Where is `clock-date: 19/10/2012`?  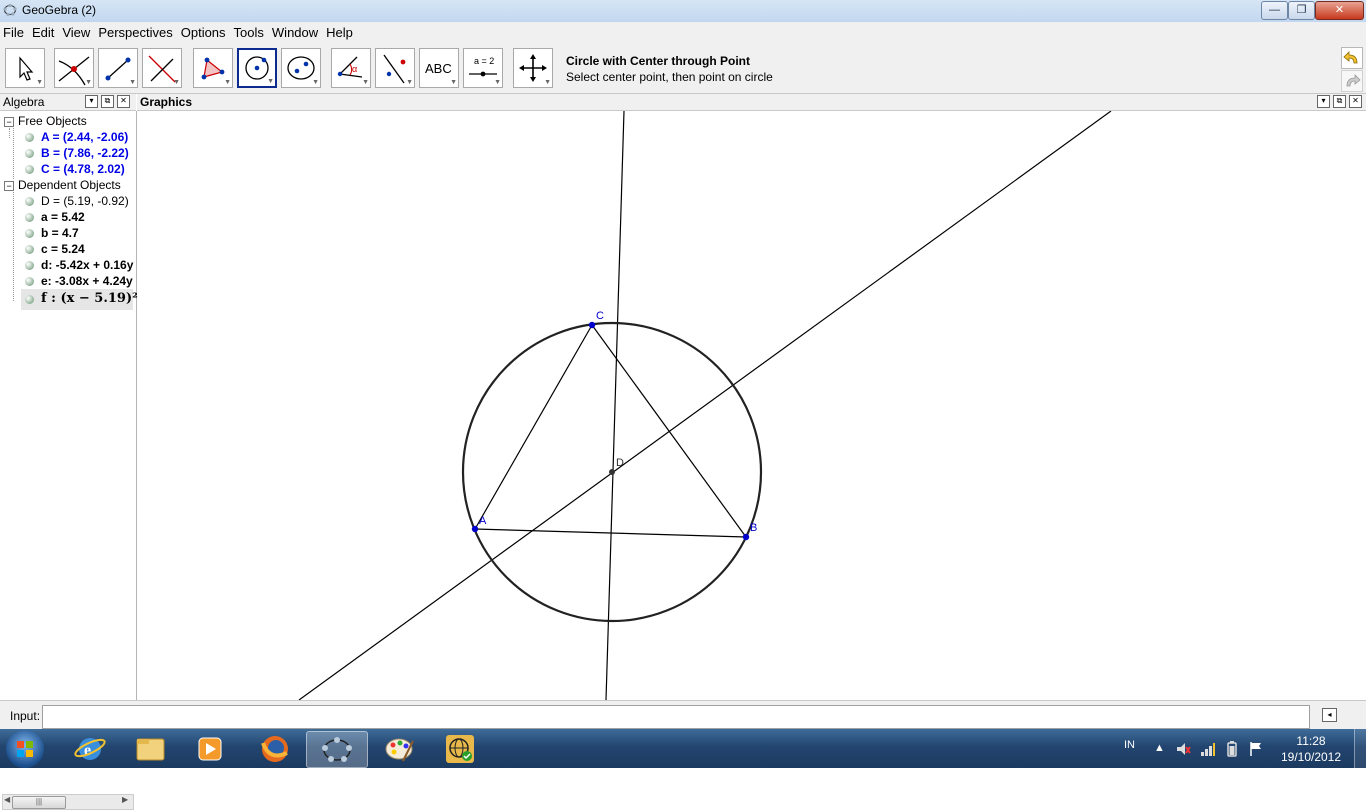
clock-date: 19/10/2012 is located at coordinates (1311, 757).